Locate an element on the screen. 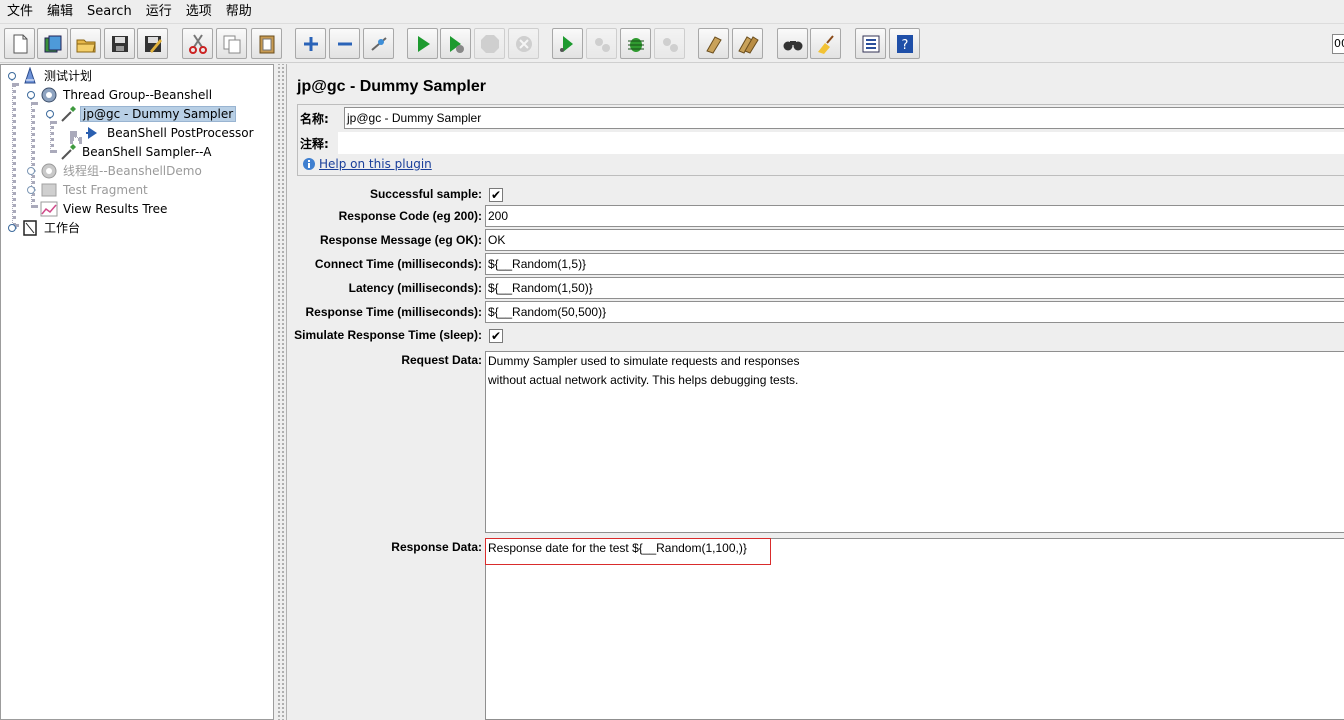 This screenshot has width=1344, height=720. help-link: Help on this plugin is located at coordinates (375, 164).